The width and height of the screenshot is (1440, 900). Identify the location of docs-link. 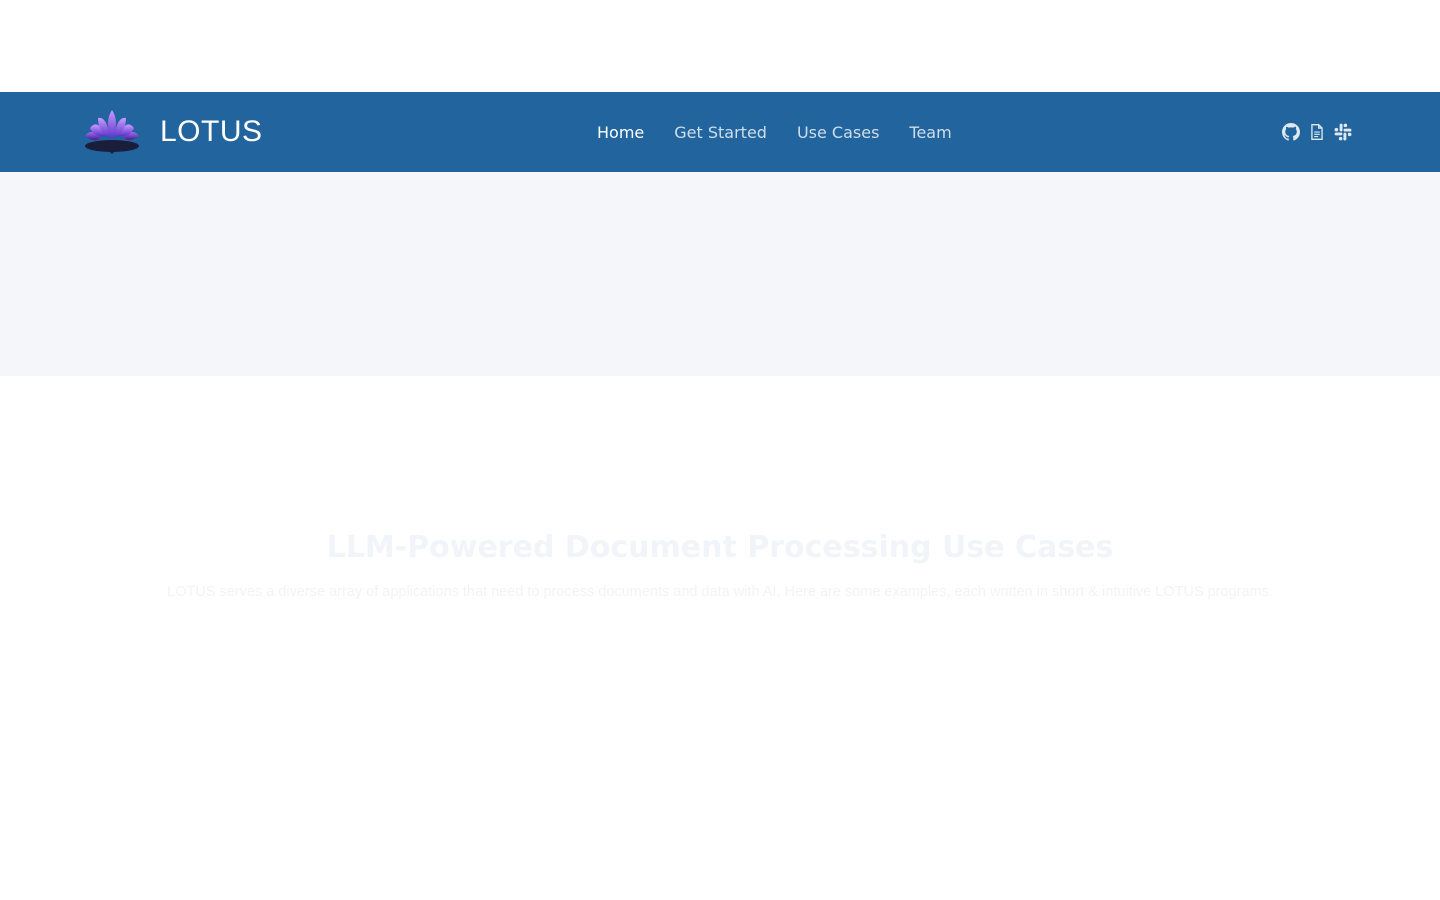
(1317, 132).